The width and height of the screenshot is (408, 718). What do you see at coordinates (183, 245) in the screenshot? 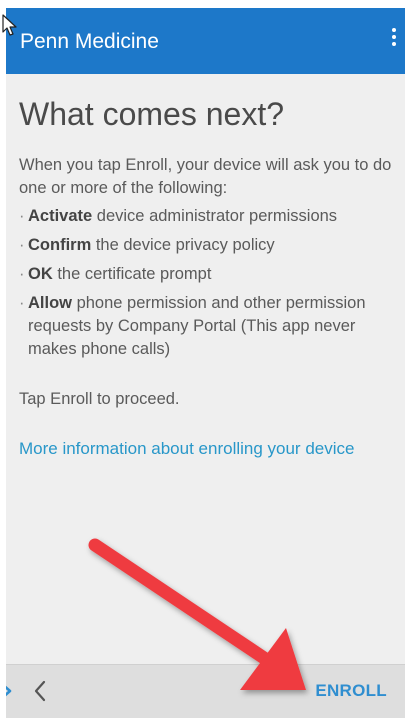
I see `step-text: the device privacy policy` at bounding box center [183, 245].